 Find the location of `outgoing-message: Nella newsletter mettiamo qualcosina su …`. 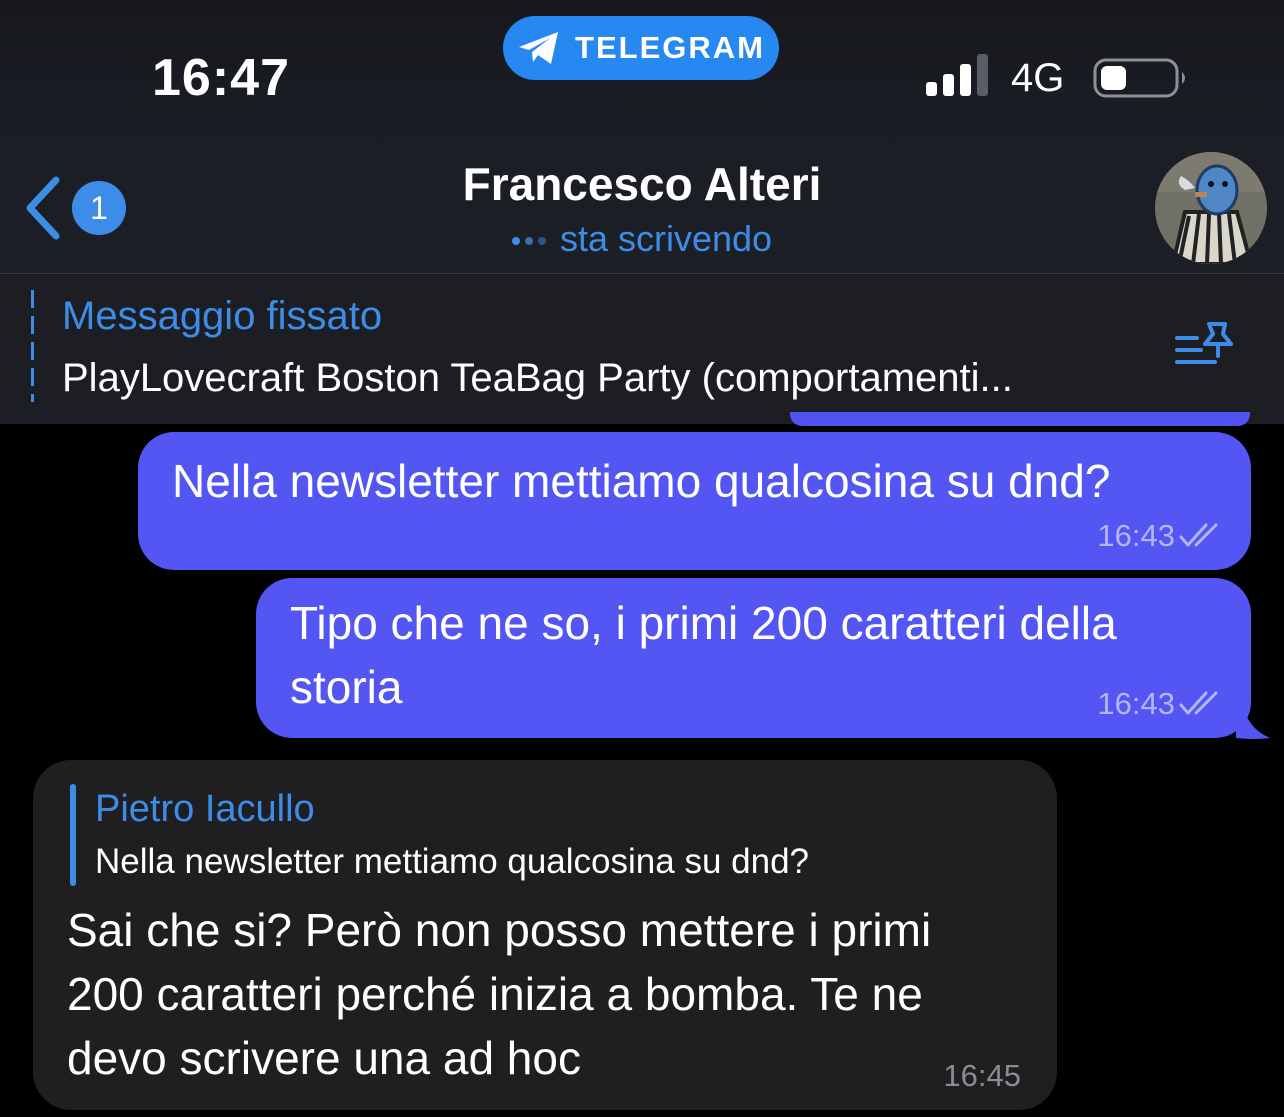

outgoing-message: Nella newsletter mettiamo qualcosina su … is located at coordinates (694, 501).